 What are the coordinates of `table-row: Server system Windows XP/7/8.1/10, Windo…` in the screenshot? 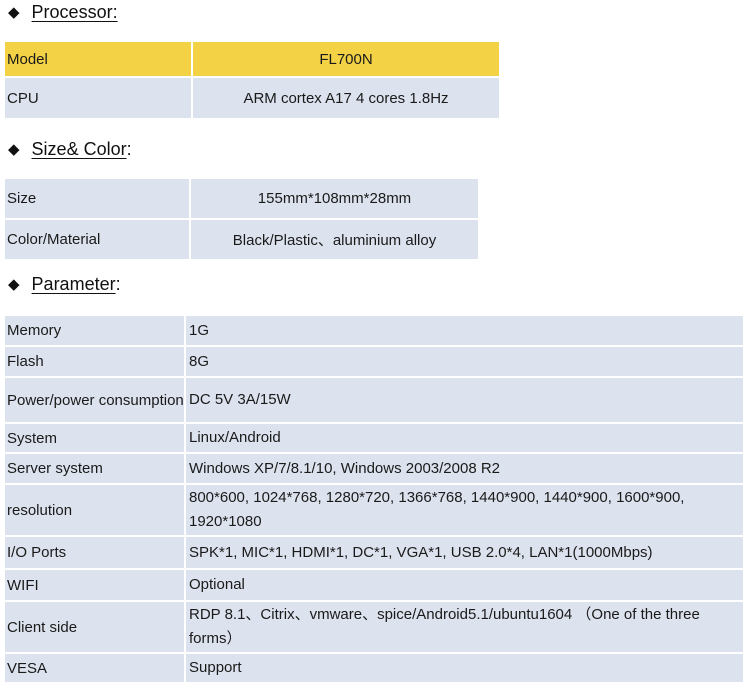 It's located at (374, 468).